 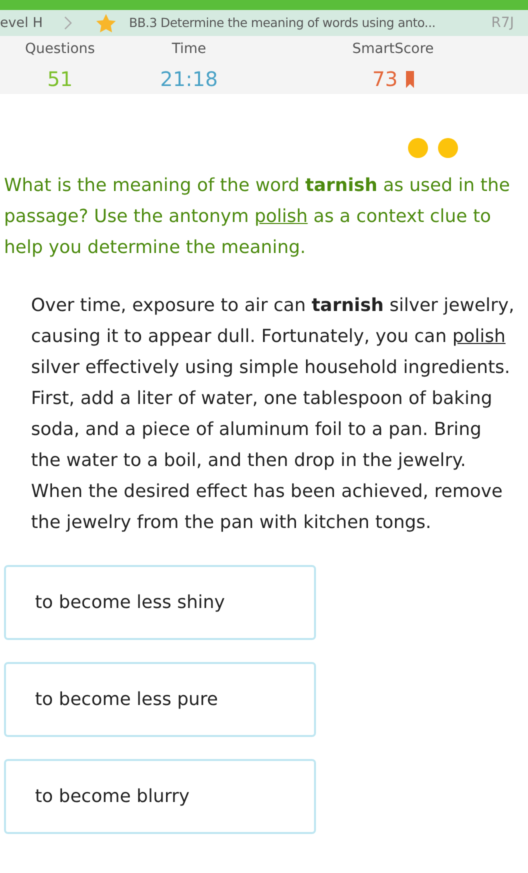 What do you see at coordinates (410, 79) in the screenshot?
I see `bookmark-icon` at bounding box center [410, 79].